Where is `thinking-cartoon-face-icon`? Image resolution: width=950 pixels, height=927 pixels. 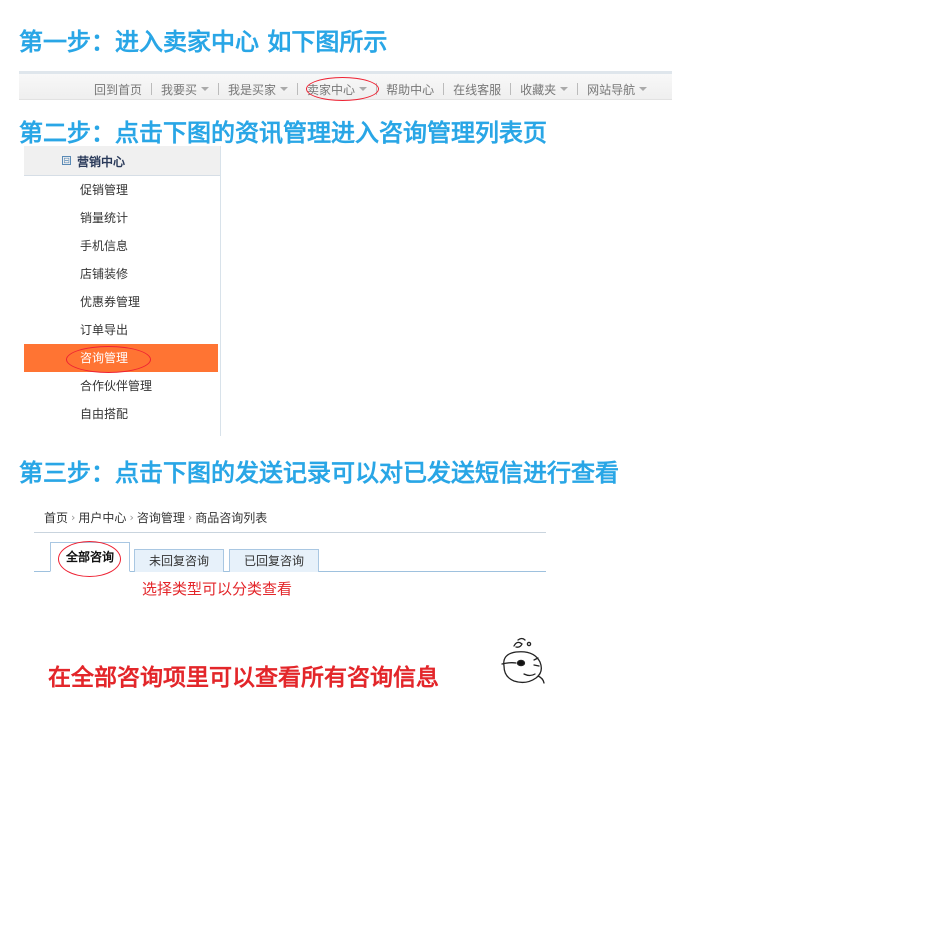
thinking-cartoon-face-icon is located at coordinates (523, 660).